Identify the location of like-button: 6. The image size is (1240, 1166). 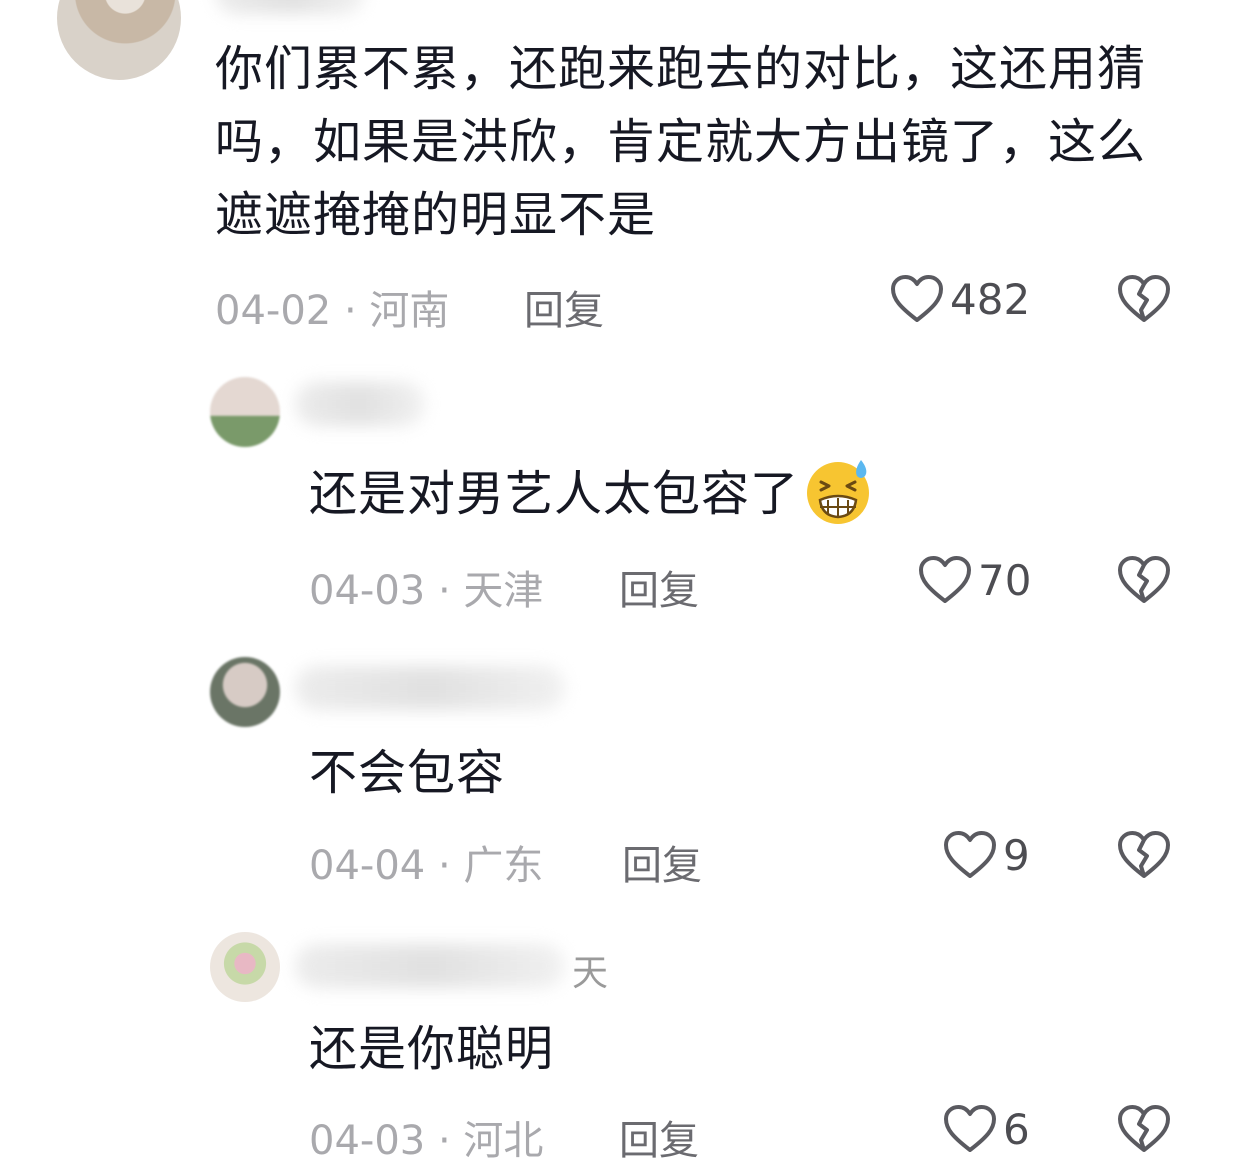
(986, 1129).